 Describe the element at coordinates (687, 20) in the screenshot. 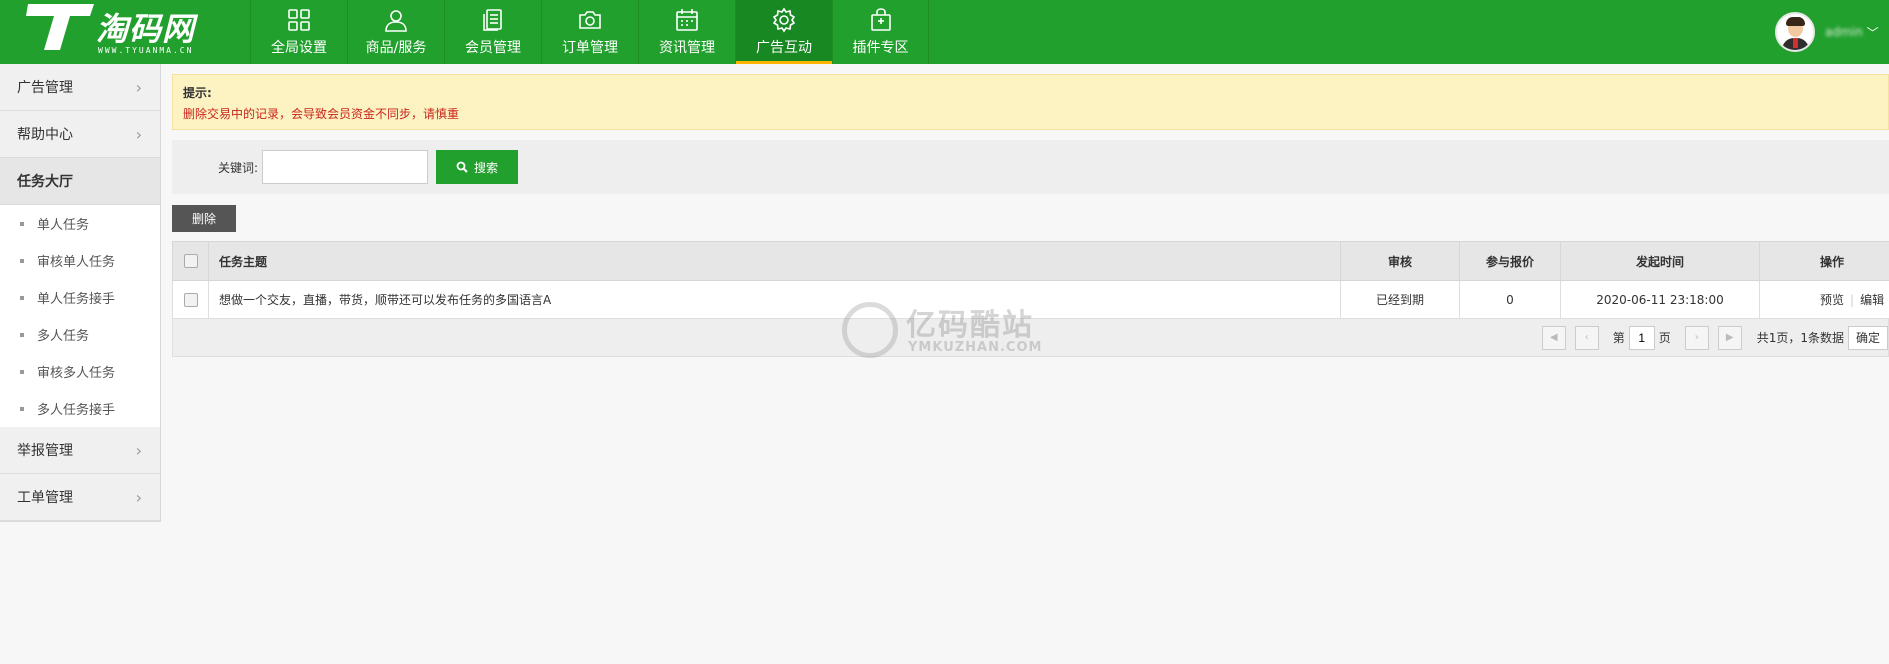

I see `calendar-icon` at that location.